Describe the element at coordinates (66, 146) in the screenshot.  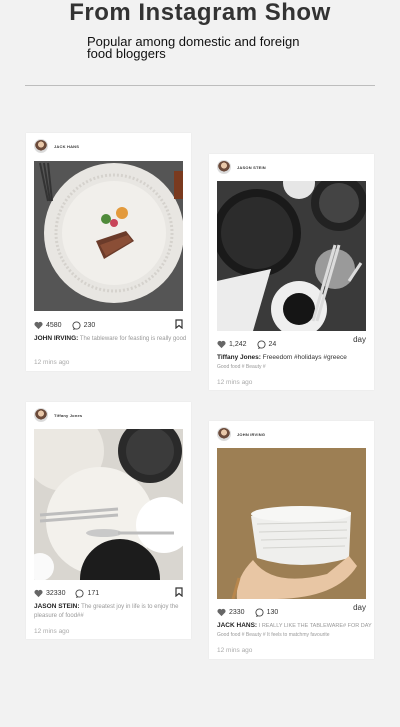
I see `username: JACK HANS` at that location.